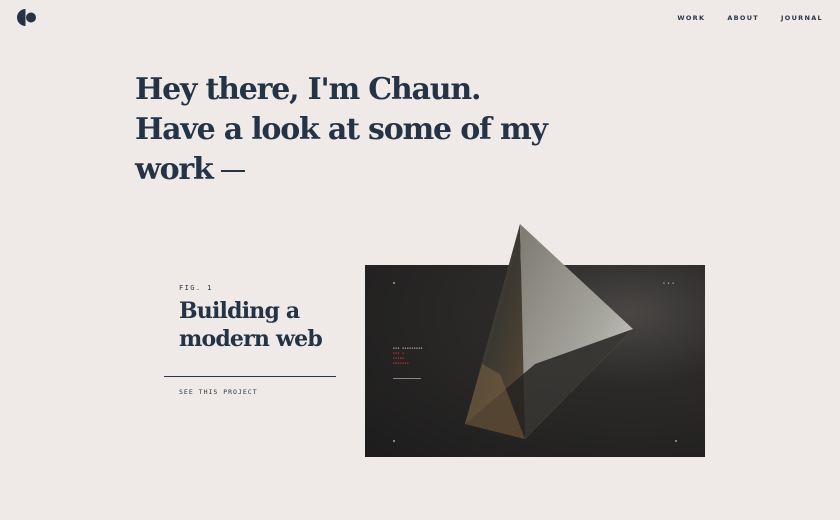 This screenshot has height=520, width=840. What do you see at coordinates (250, 376) in the screenshot?
I see `divider` at bounding box center [250, 376].